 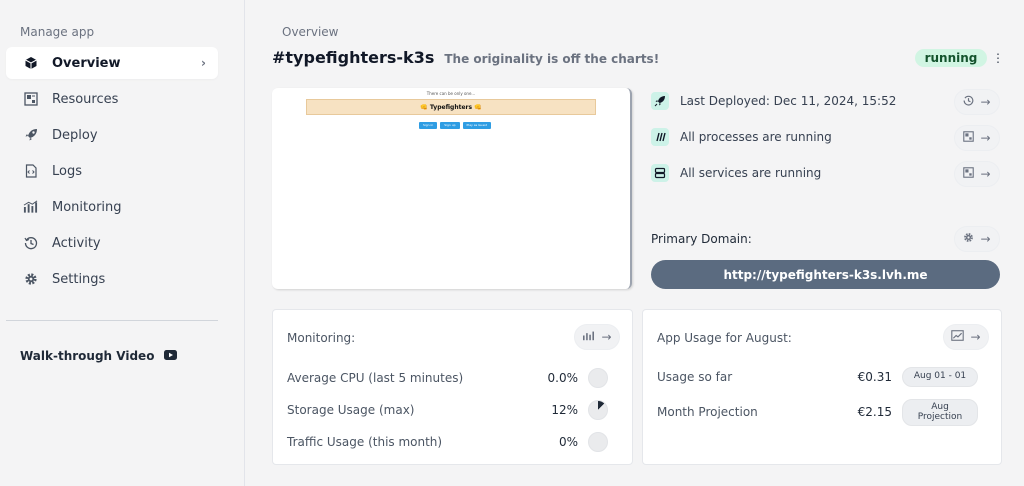 I want to click on sidebar-item-label: Deploy, so click(x=75, y=135).